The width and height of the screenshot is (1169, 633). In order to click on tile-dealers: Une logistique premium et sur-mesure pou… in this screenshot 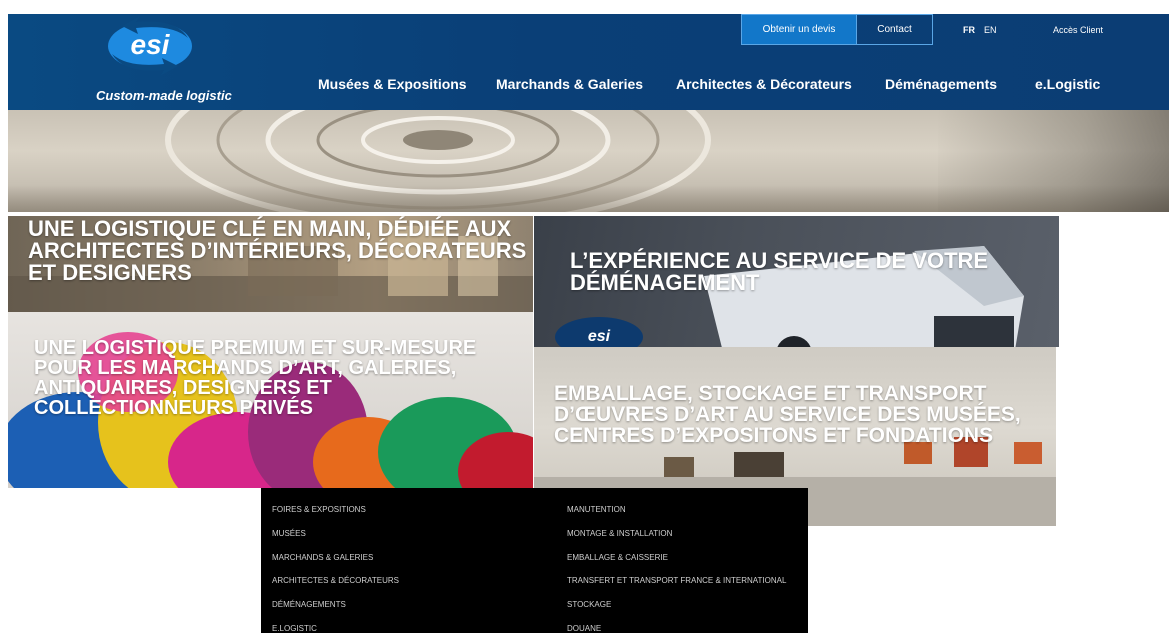, I will do `click(270, 400)`.